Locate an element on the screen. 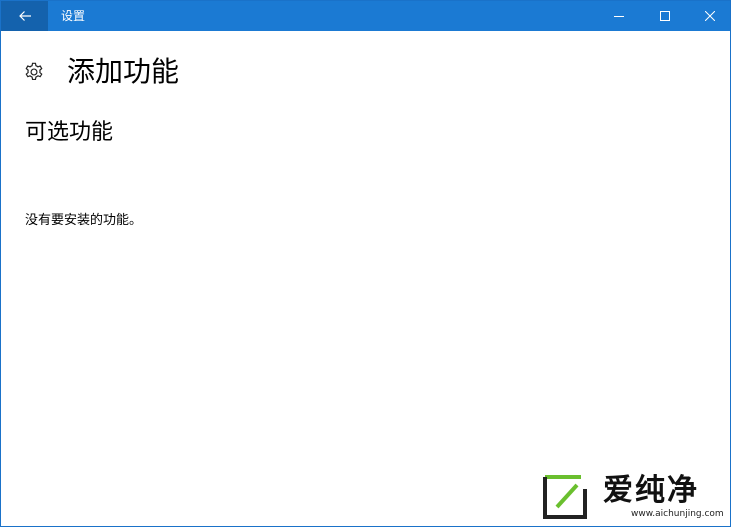  watermark: 爱纯净 www.aichunjing.com is located at coordinates (635, 498).